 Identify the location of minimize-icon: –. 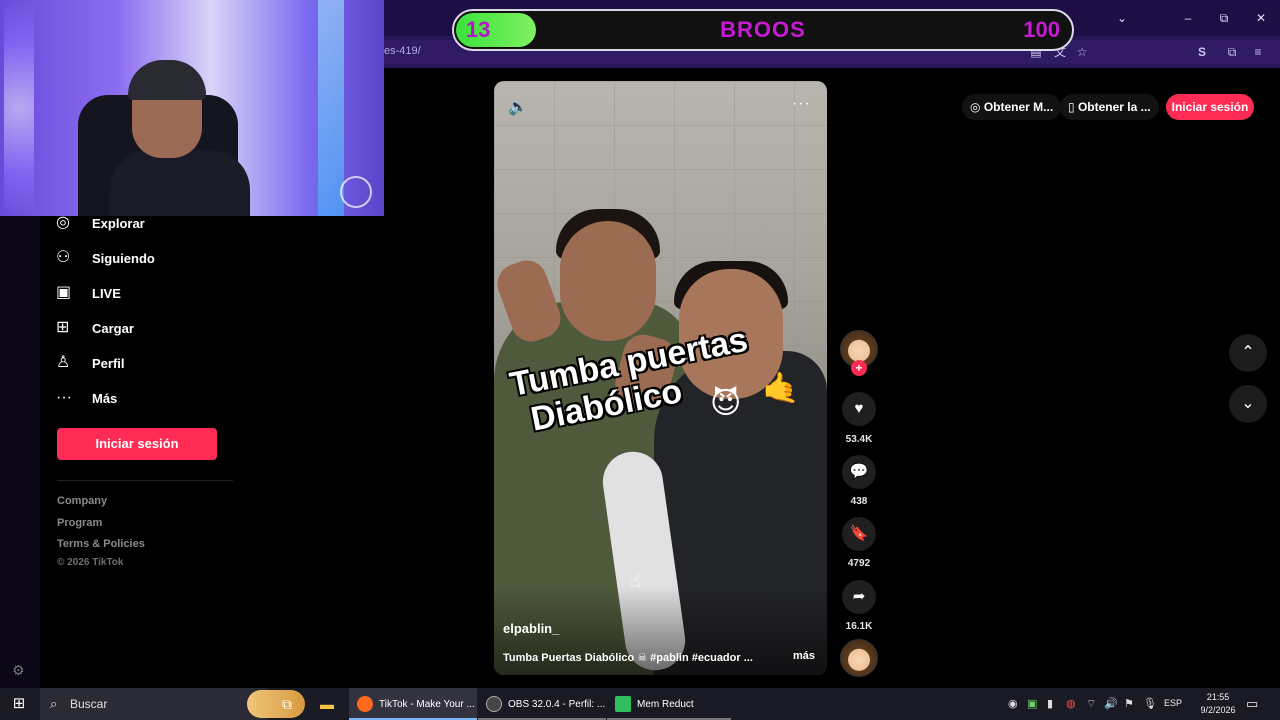
(1188, 18).